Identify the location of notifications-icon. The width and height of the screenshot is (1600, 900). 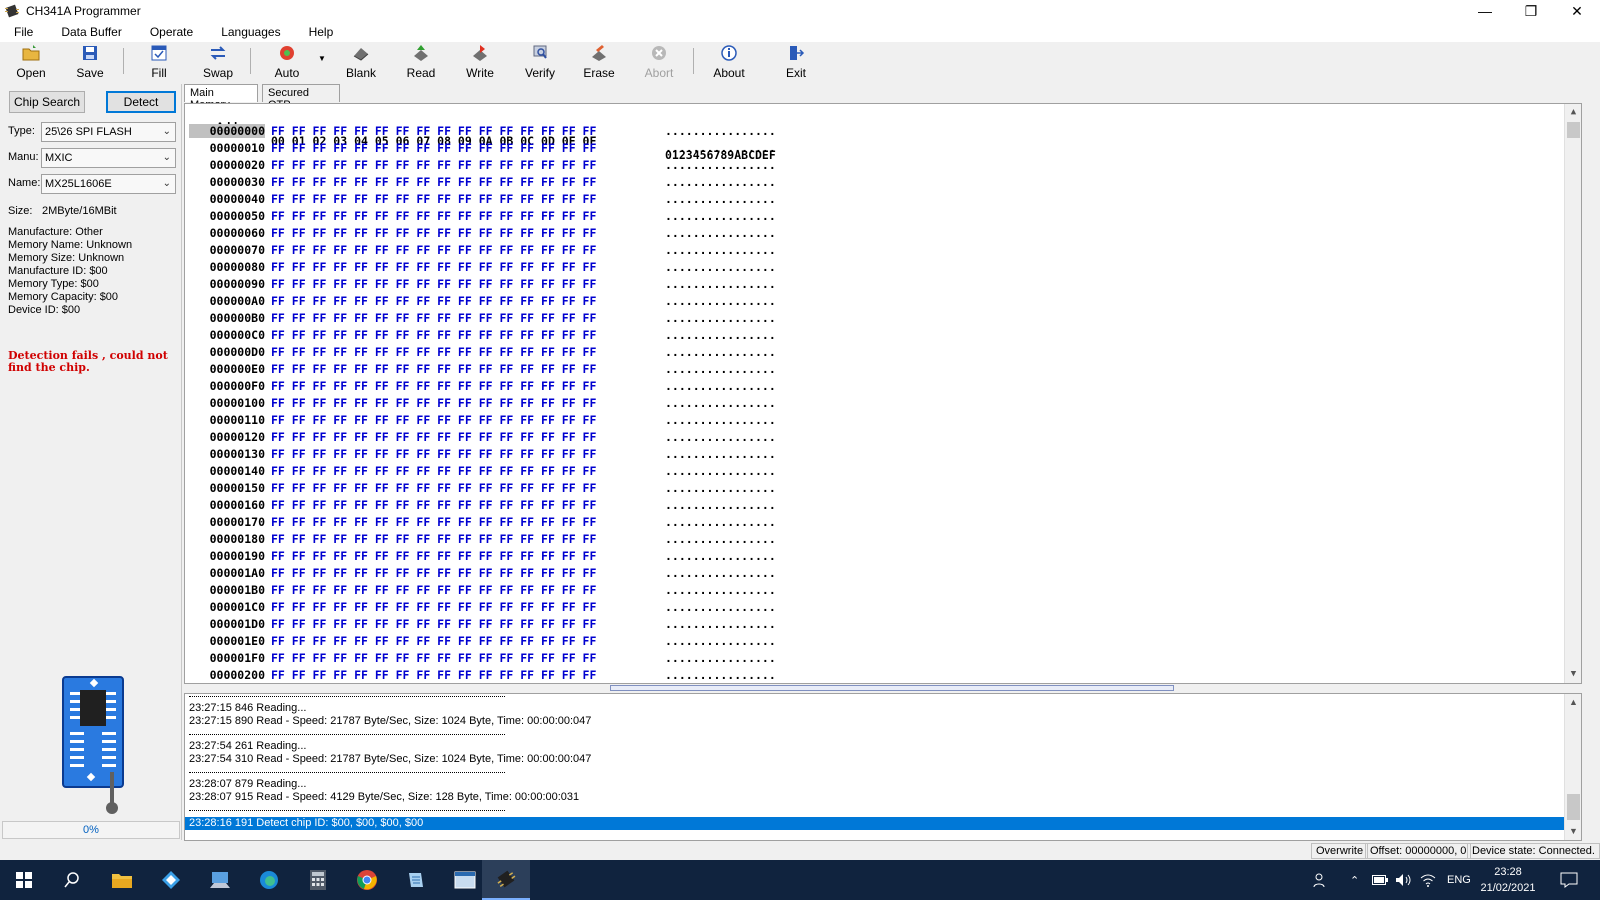
(1569, 880).